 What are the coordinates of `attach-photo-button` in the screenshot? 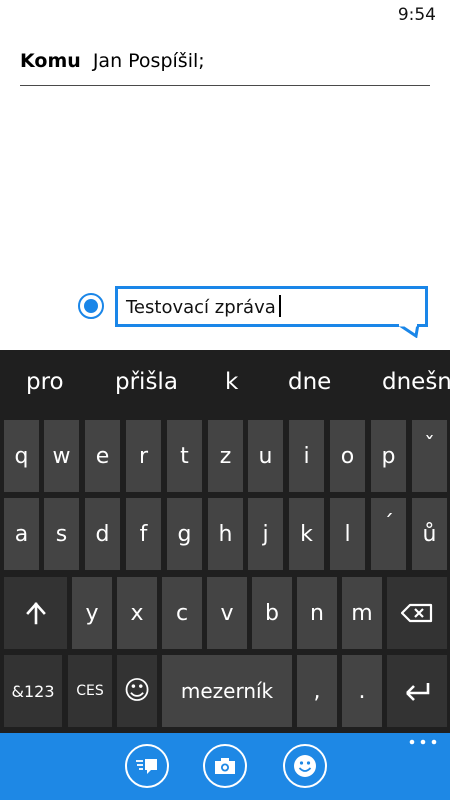 It's located at (225, 766).